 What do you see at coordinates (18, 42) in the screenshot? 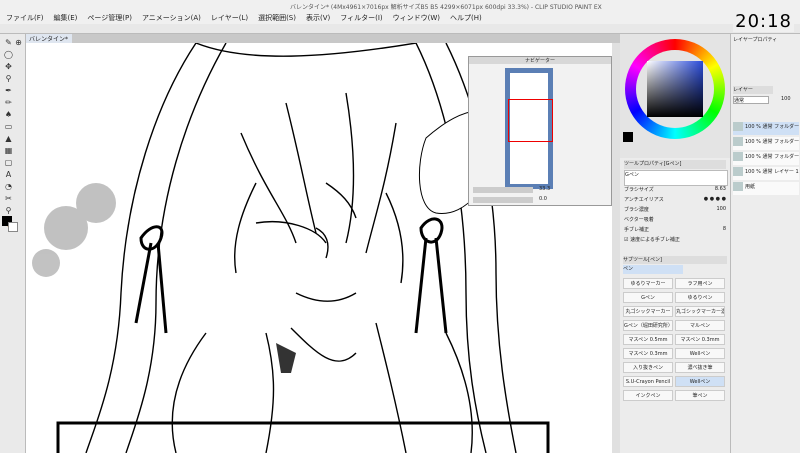
I see `magnify-icon: ⊕` at bounding box center [18, 42].